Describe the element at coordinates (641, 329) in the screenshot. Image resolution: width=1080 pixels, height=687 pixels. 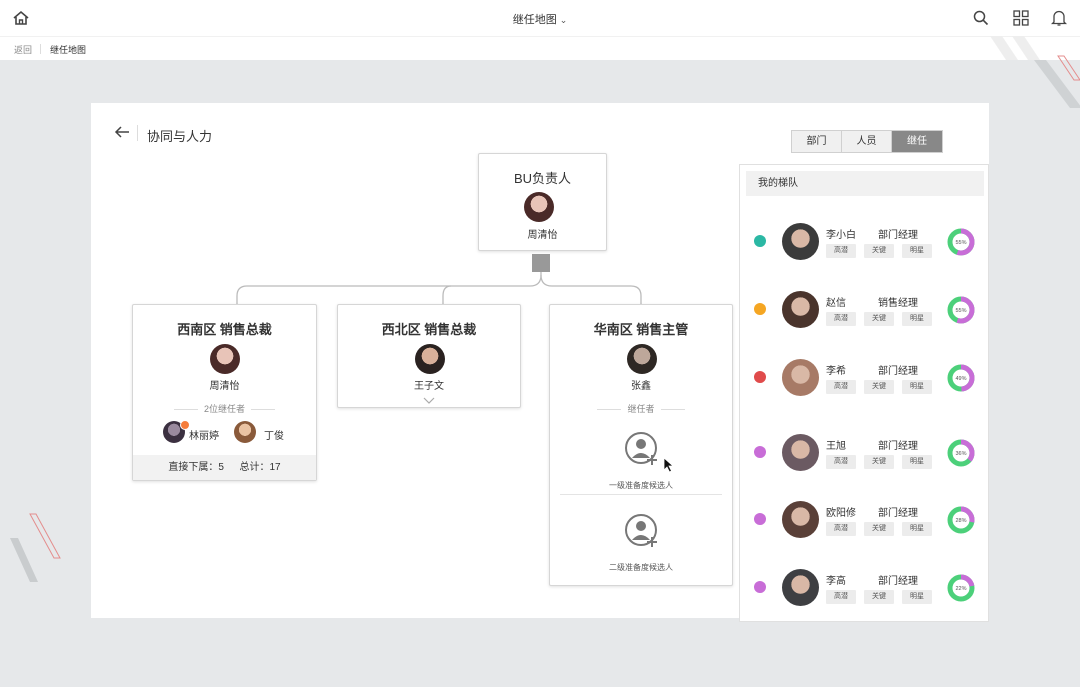
I see `node-title: 华南区 销售主管` at that location.